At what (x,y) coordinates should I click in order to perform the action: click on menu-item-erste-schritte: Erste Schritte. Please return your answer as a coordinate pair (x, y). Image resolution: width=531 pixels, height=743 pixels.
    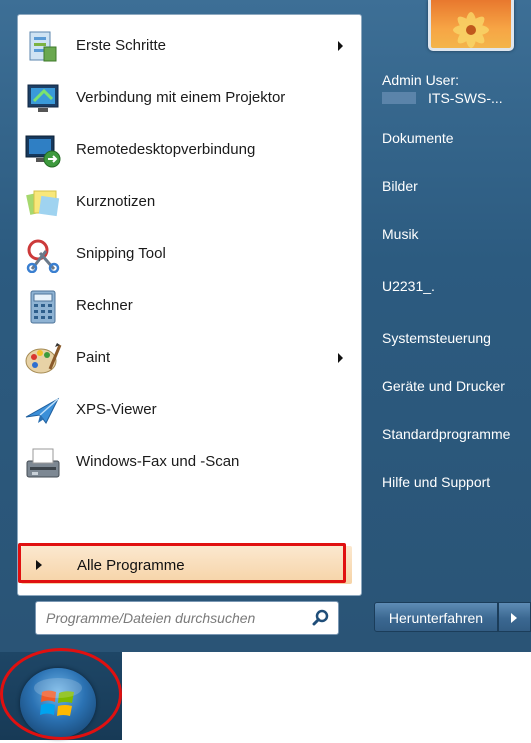
    Looking at the image, I should click on (189, 47).